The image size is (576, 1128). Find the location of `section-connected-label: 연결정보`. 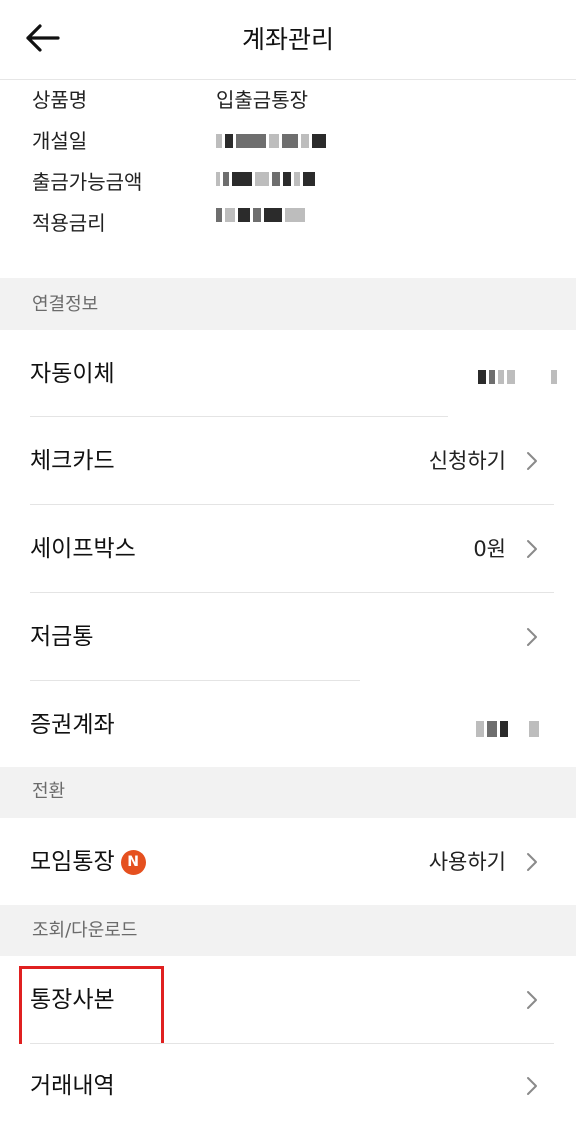

section-connected-label: 연결정보 is located at coordinates (65, 304).